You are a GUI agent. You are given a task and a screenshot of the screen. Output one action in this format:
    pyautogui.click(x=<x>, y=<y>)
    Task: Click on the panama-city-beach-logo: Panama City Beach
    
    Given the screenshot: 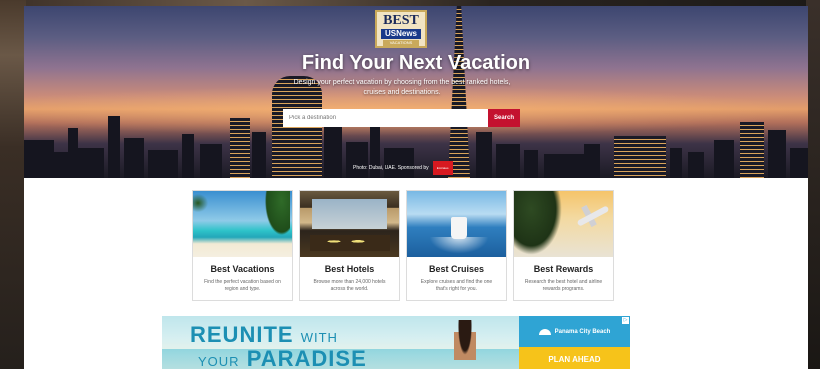 What is the action you would take?
    pyautogui.click(x=574, y=331)
    